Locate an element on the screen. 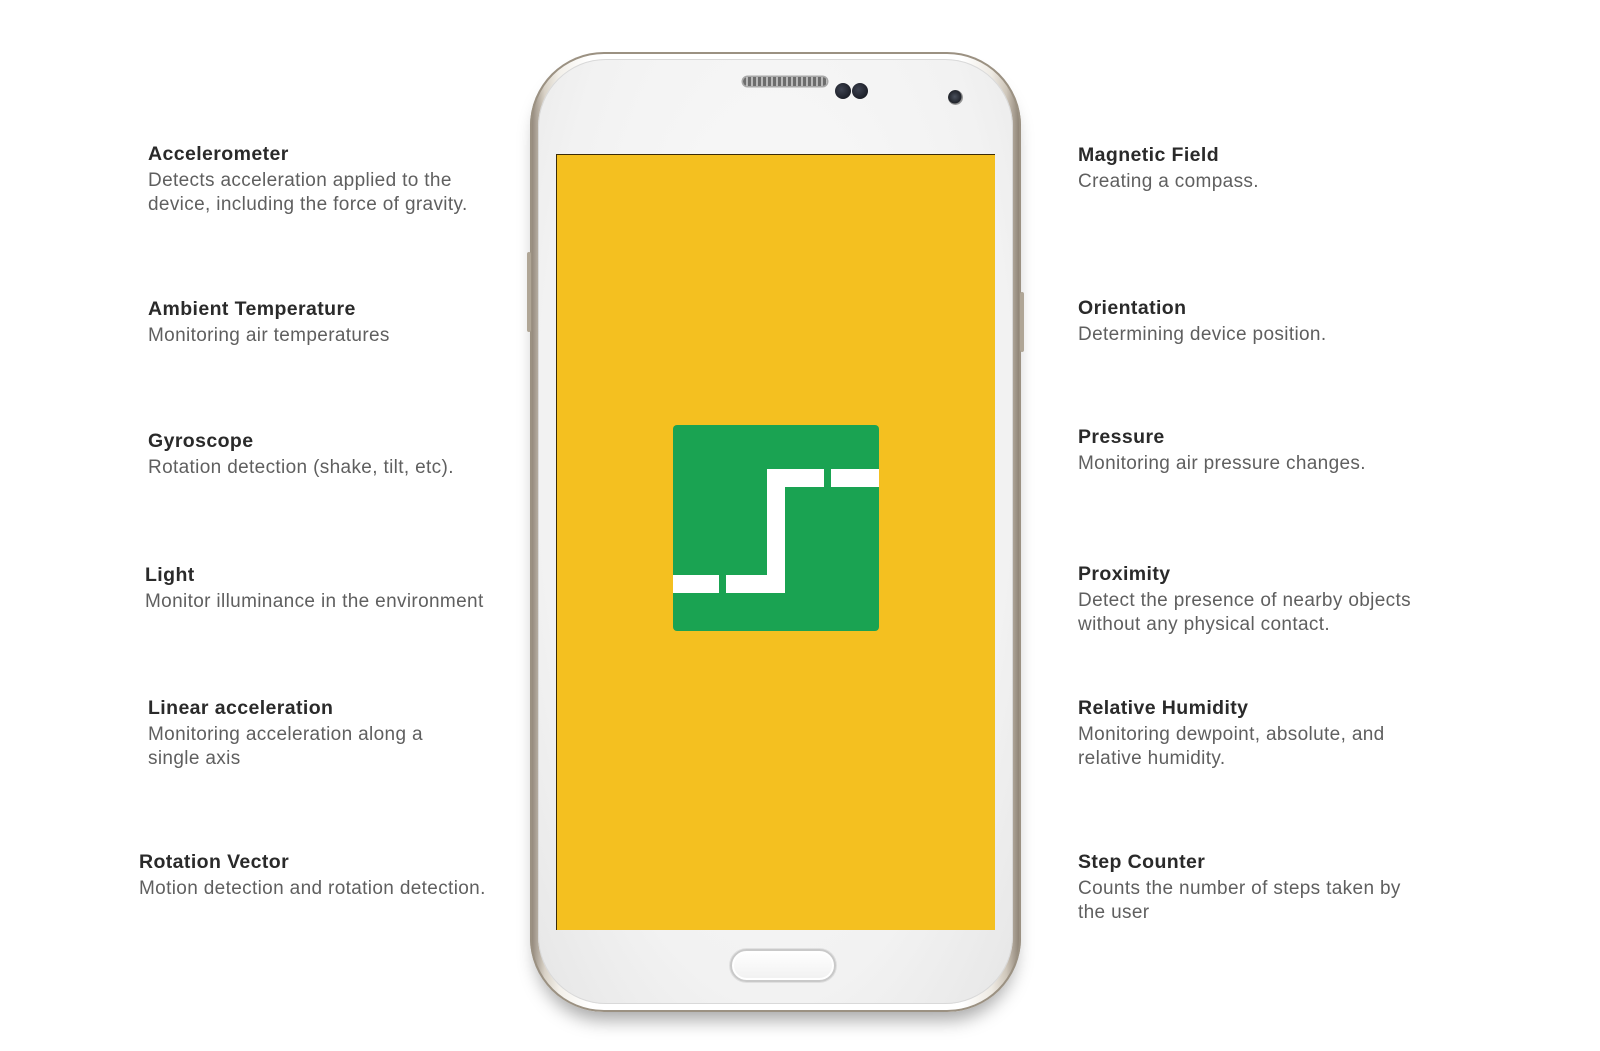 The image size is (1600, 1051). feature-description: Rotation detection (shake, tilt, etc). is located at coordinates (301, 467).